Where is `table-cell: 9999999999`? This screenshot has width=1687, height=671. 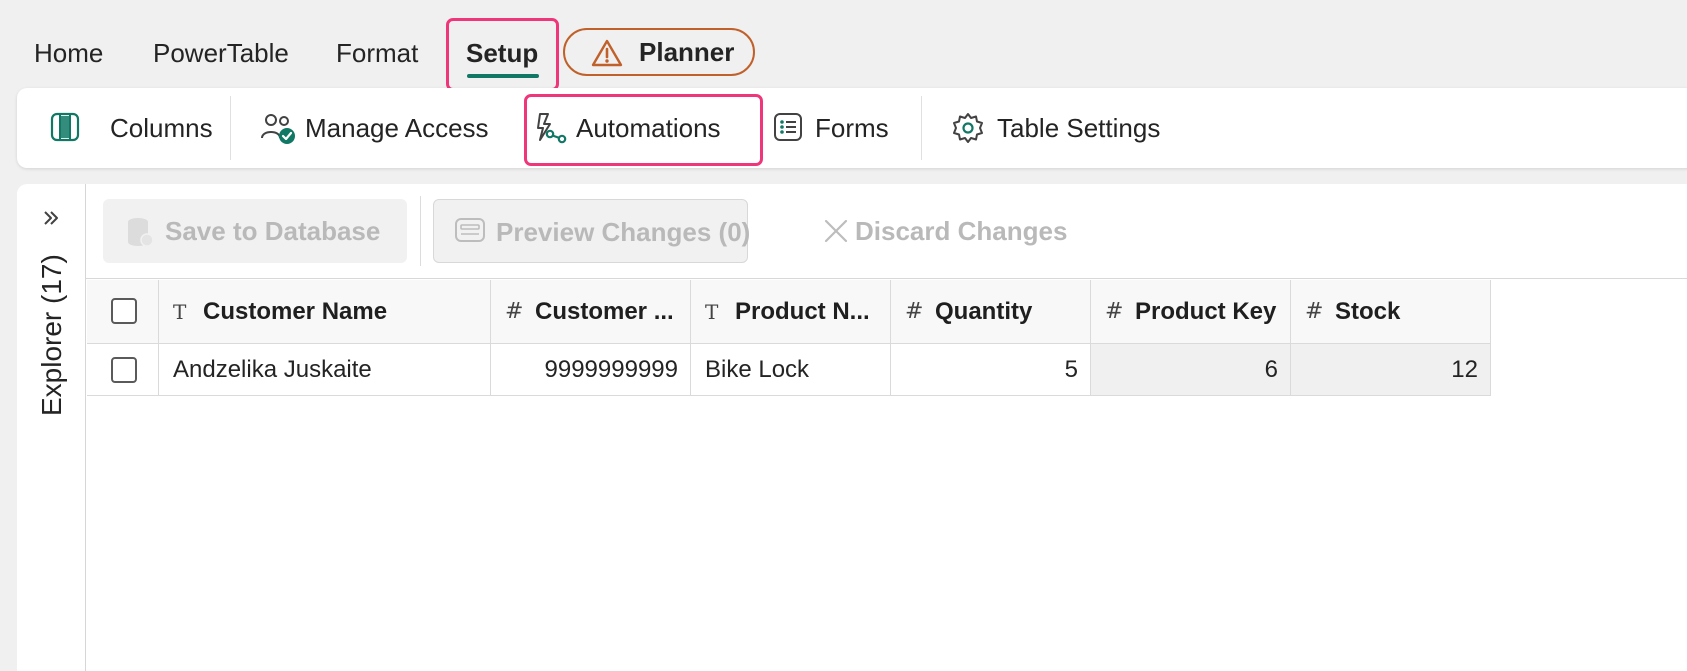 table-cell: 9999999999 is located at coordinates (591, 370).